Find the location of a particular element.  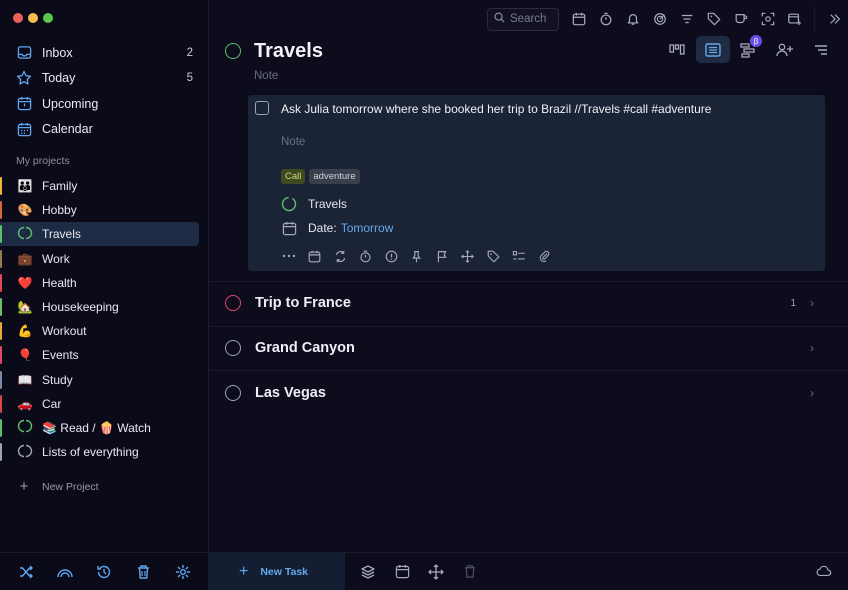

flag-icon is located at coordinates (442, 256).